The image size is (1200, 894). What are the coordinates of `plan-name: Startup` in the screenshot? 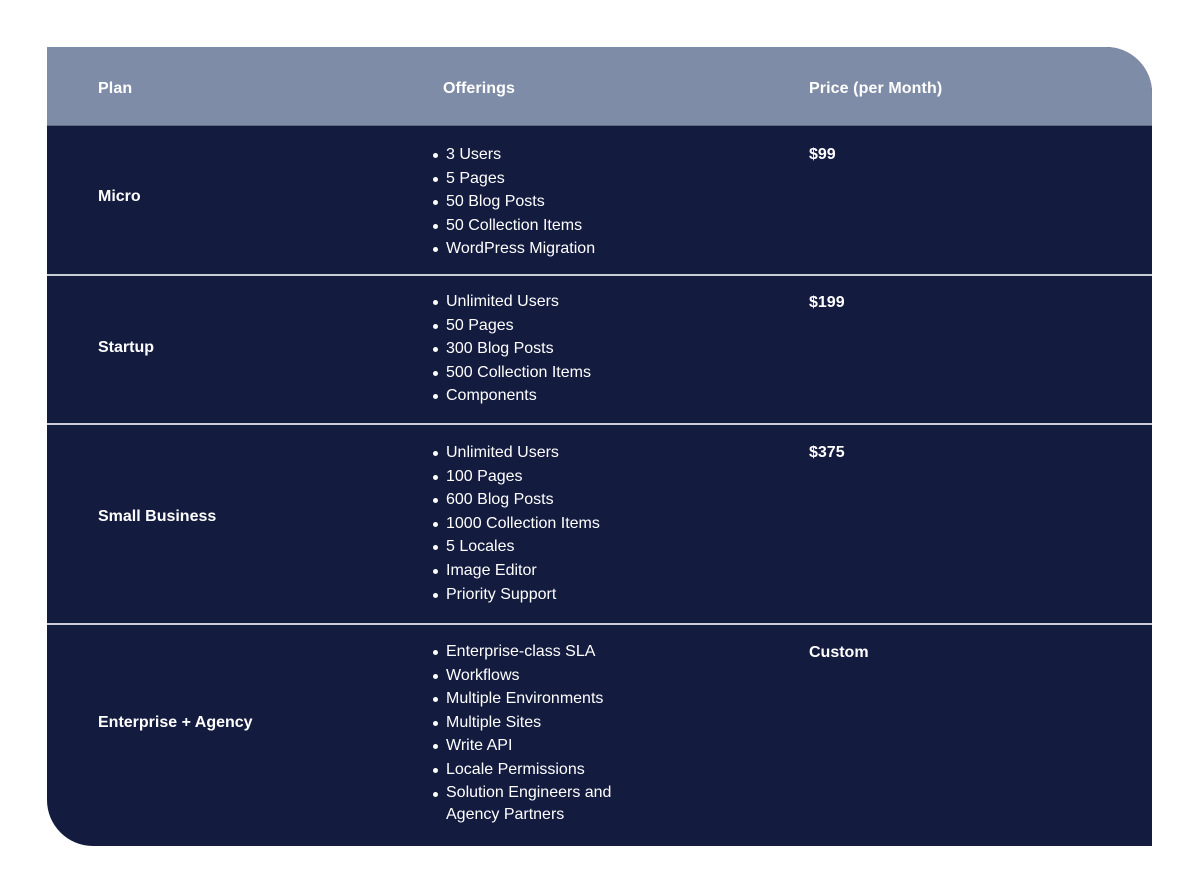 It's located at (126, 347).